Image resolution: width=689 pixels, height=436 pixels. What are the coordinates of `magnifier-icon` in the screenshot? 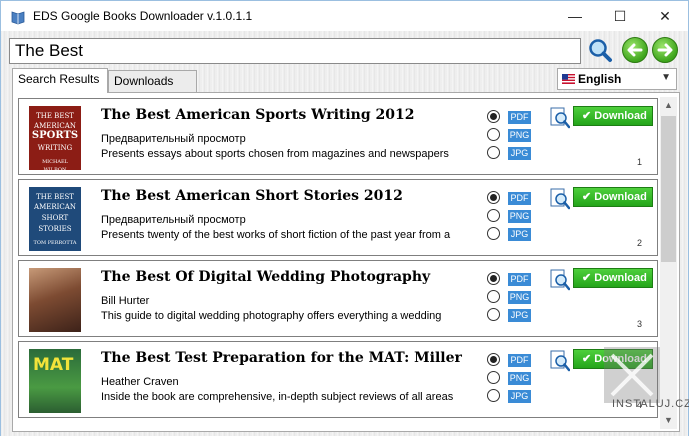 It's located at (600, 50).